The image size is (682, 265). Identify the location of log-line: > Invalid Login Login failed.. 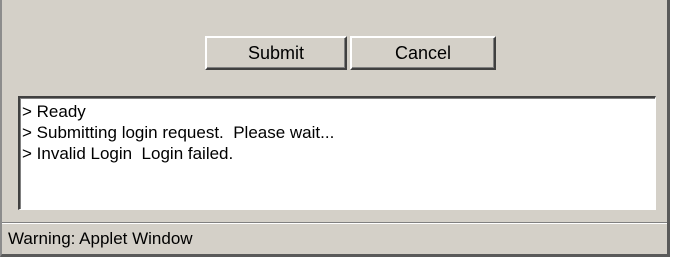
(128, 153).